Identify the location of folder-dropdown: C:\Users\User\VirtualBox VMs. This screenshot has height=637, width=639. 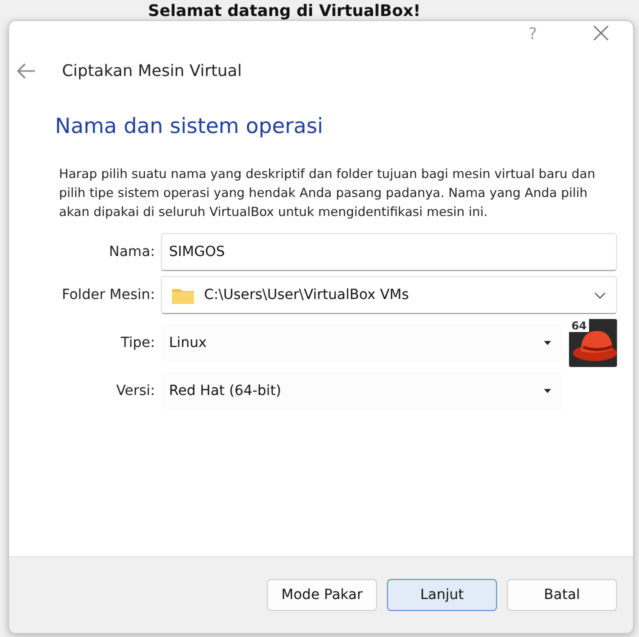
(389, 295).